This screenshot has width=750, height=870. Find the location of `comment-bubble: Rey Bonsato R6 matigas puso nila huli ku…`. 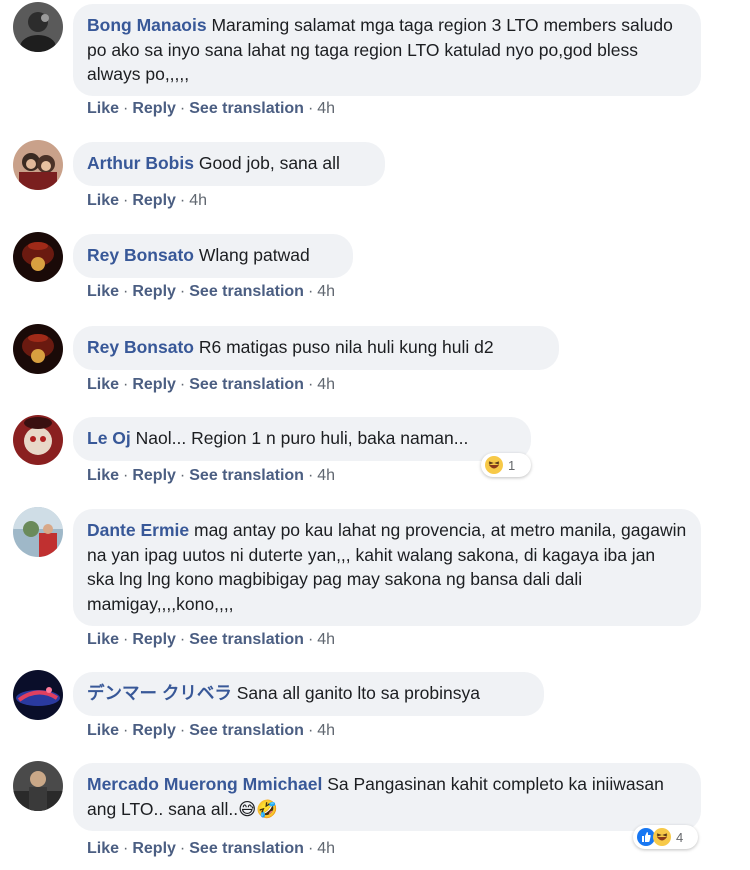

comment-bubble: Rey Bonsato R6 matigas puso nila huli ku… is located at coordinates (316, 348).